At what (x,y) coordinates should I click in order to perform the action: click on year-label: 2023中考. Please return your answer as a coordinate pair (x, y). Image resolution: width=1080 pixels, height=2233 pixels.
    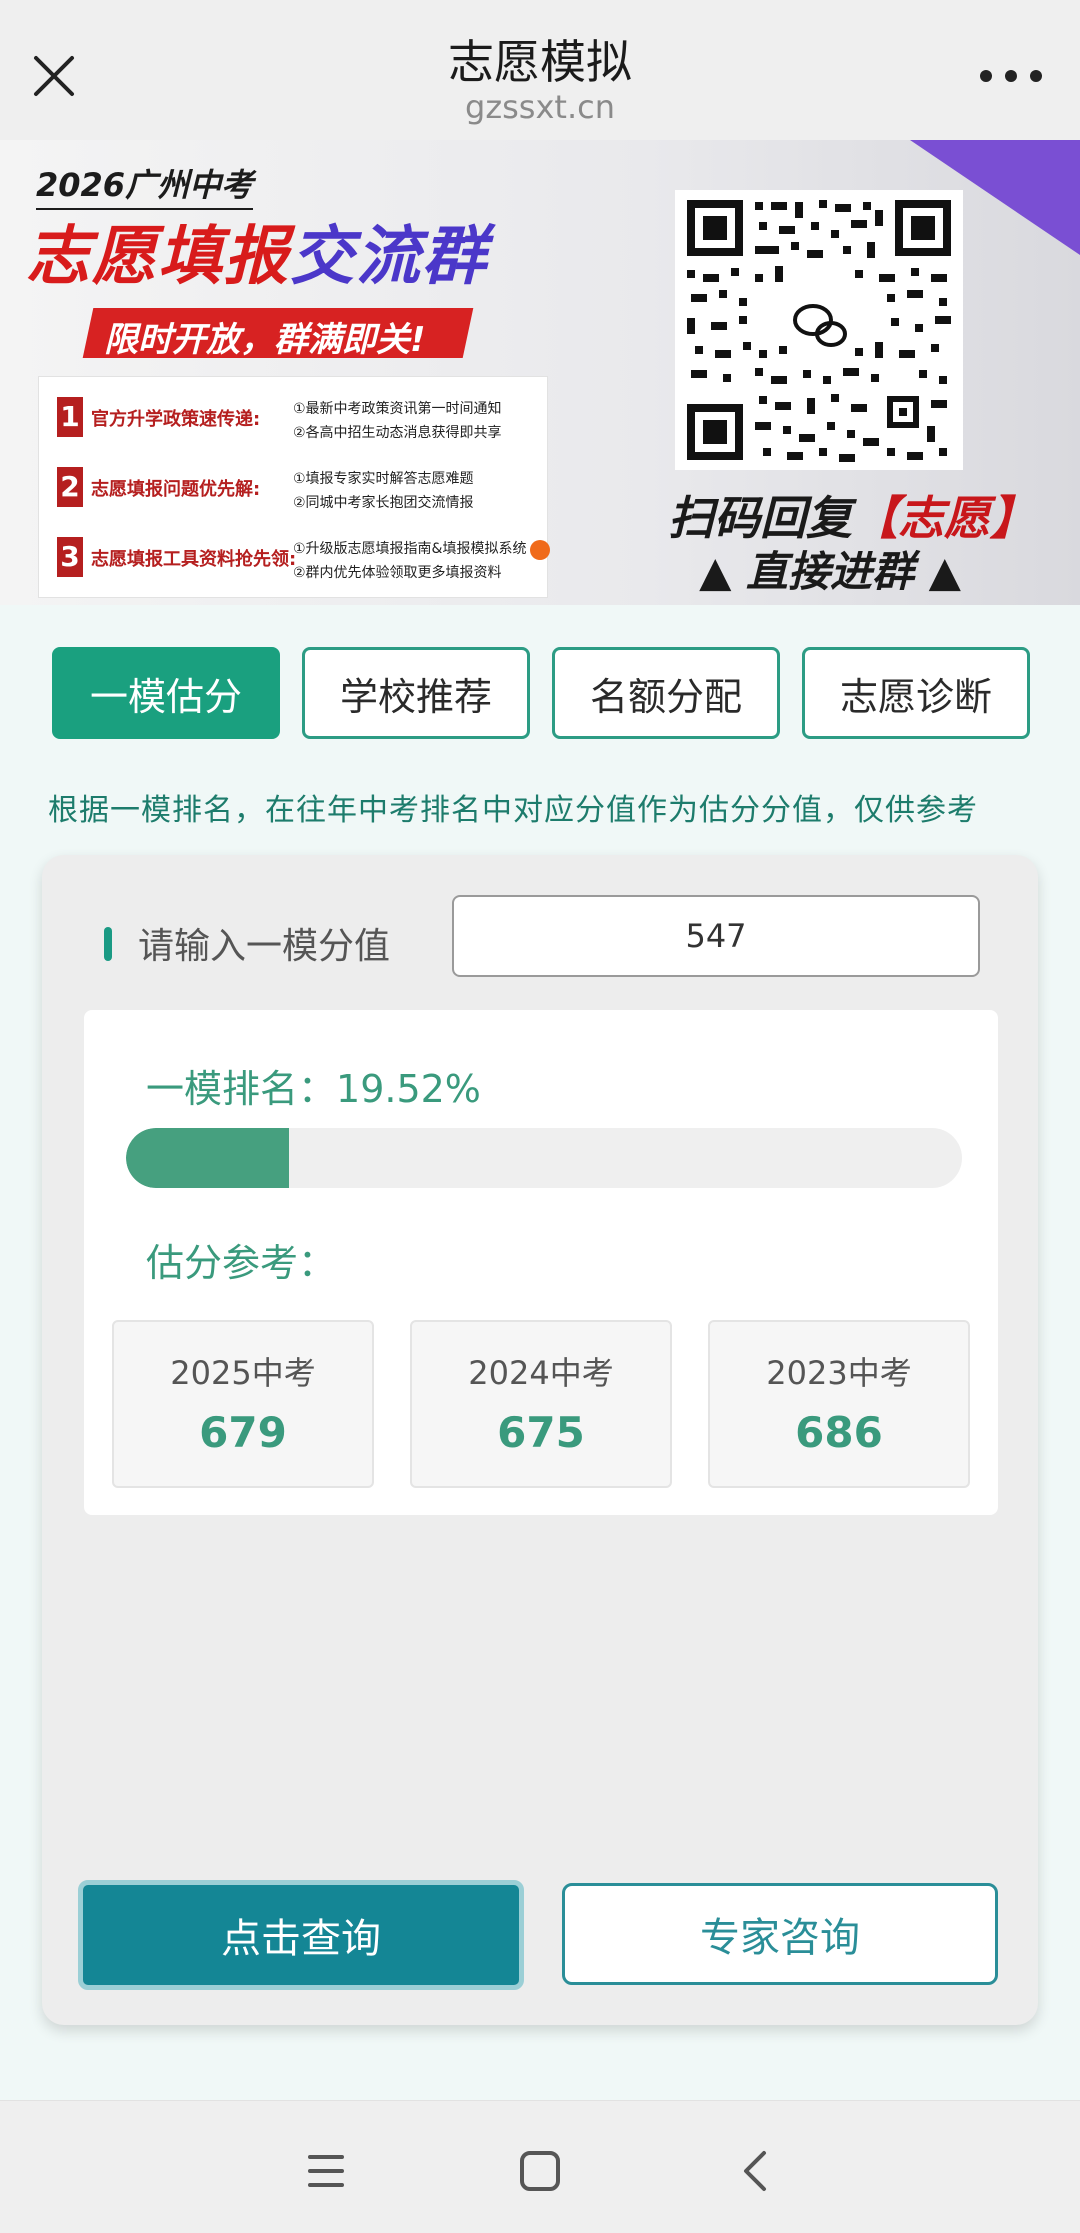
    Looking at the image, I should click on (839, 1373).